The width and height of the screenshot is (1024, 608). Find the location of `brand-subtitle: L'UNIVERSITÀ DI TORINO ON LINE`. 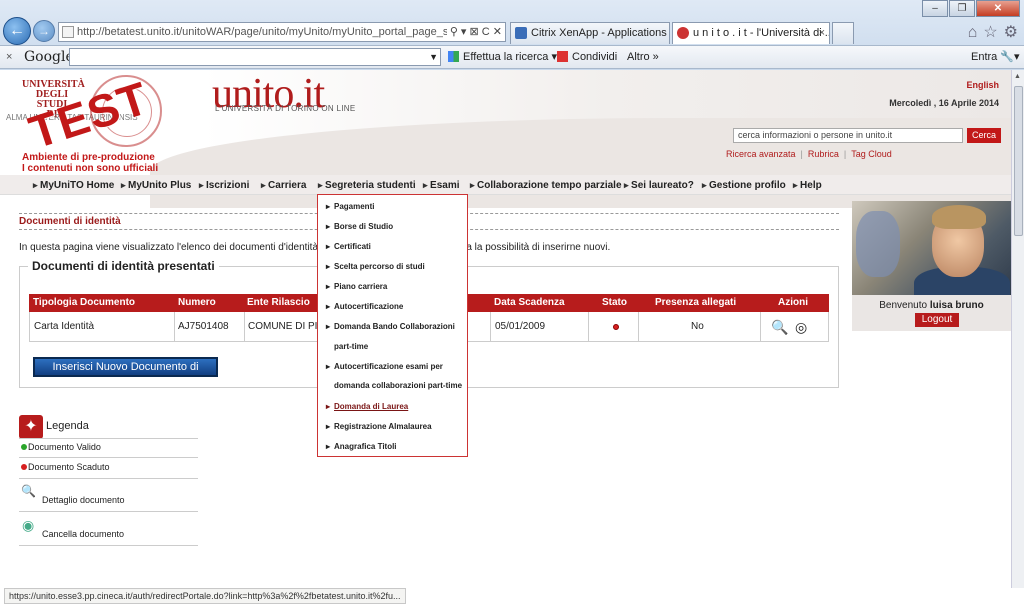

brand-subtitle: L'UNIVERSITÀ DI TORINO ON LINE is located at coordinates (285, 108).